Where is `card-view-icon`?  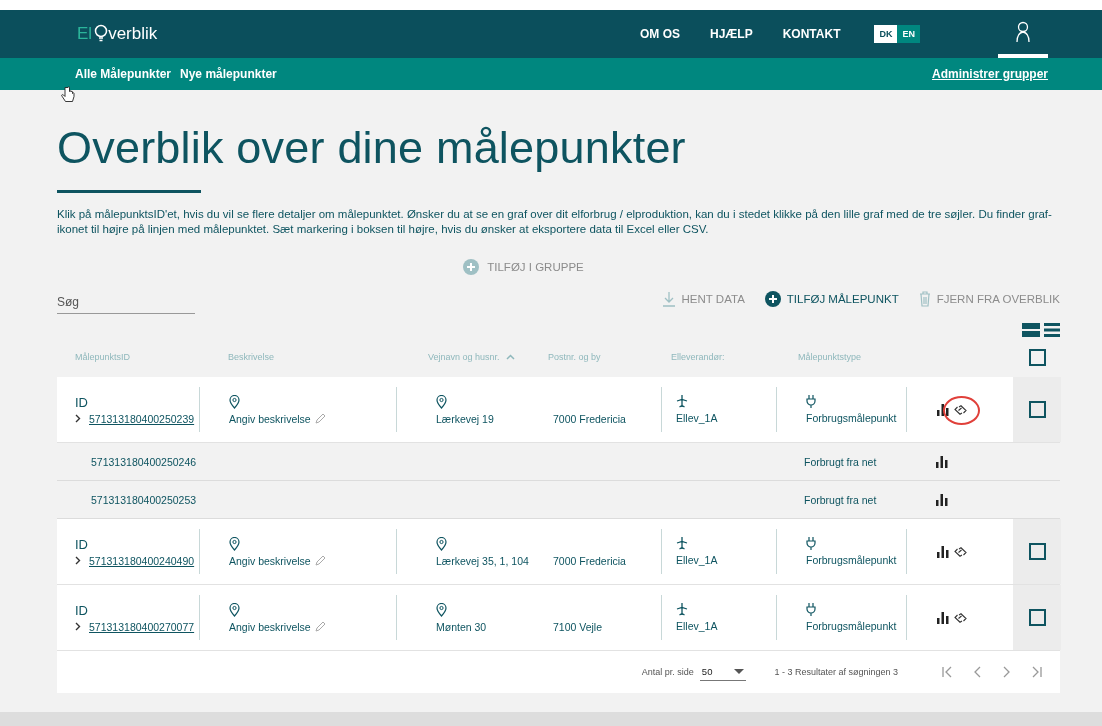
card-view-icon is located at coordinates (1031, 330).